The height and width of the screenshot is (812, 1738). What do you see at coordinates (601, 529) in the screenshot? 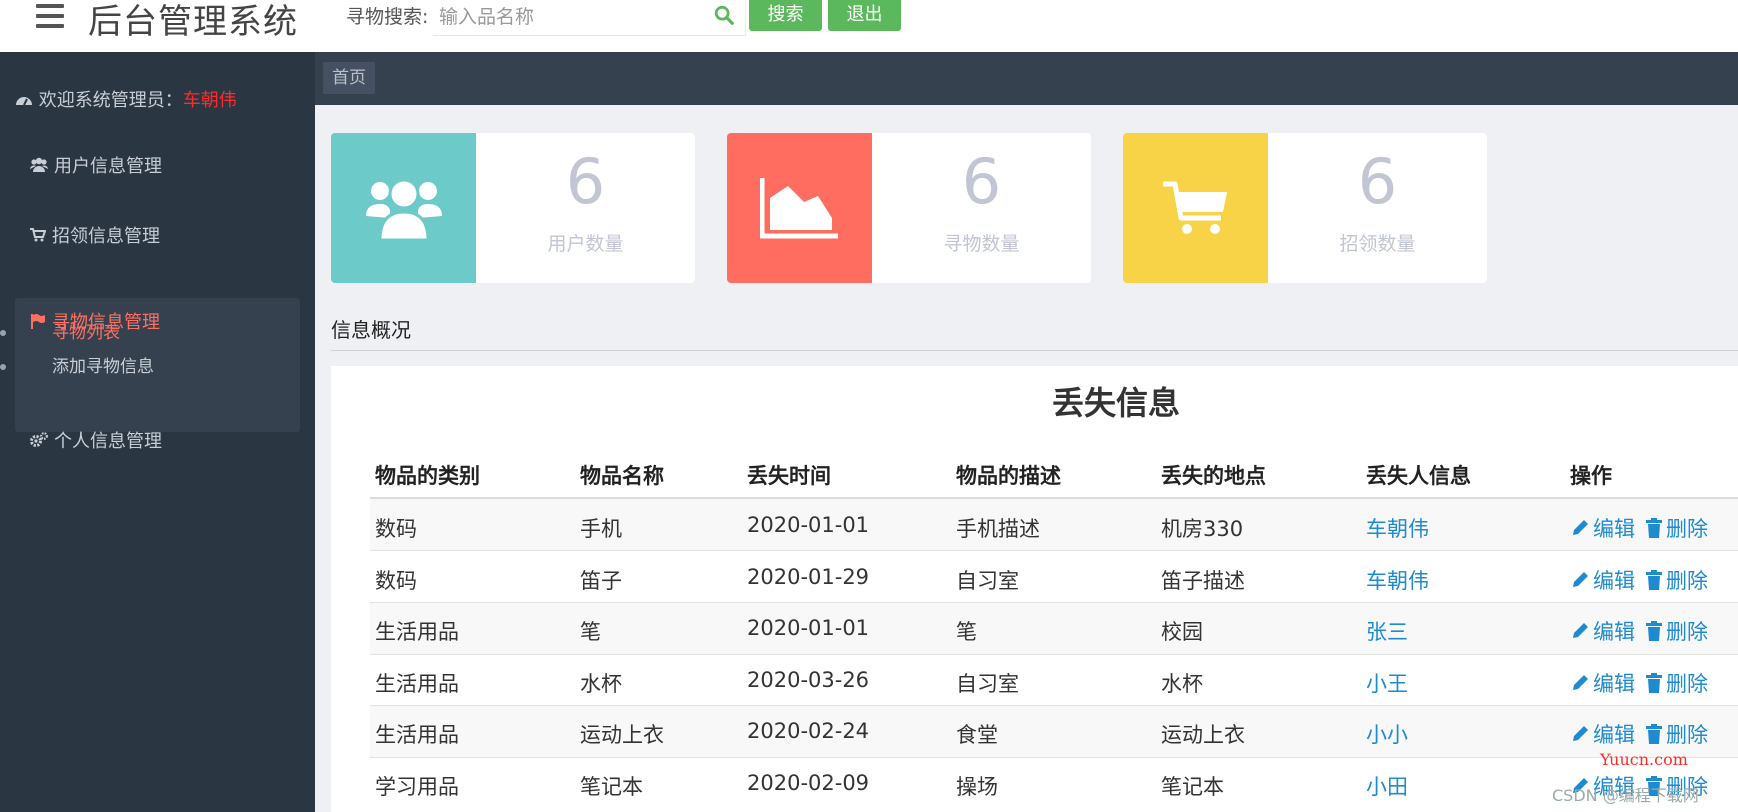
I see `cell-name: 手机` at bounding box center [601, 529].